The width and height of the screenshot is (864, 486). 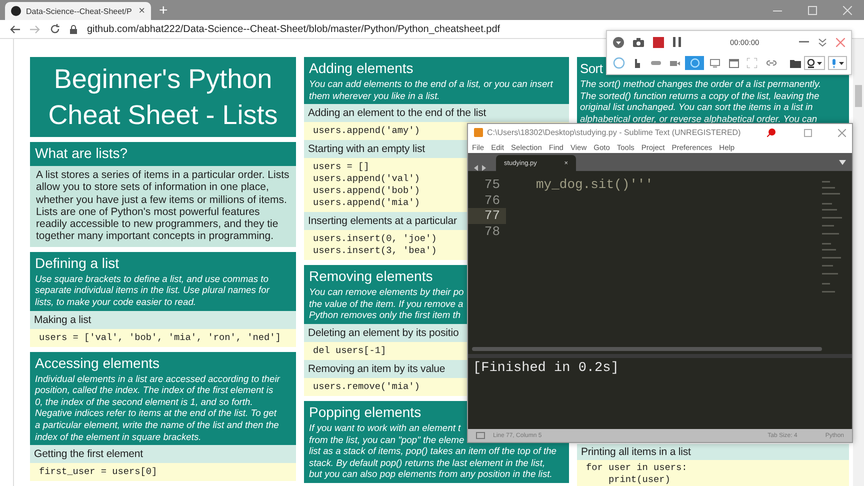 I want to click on window-icon, so click(x=733, y=63).